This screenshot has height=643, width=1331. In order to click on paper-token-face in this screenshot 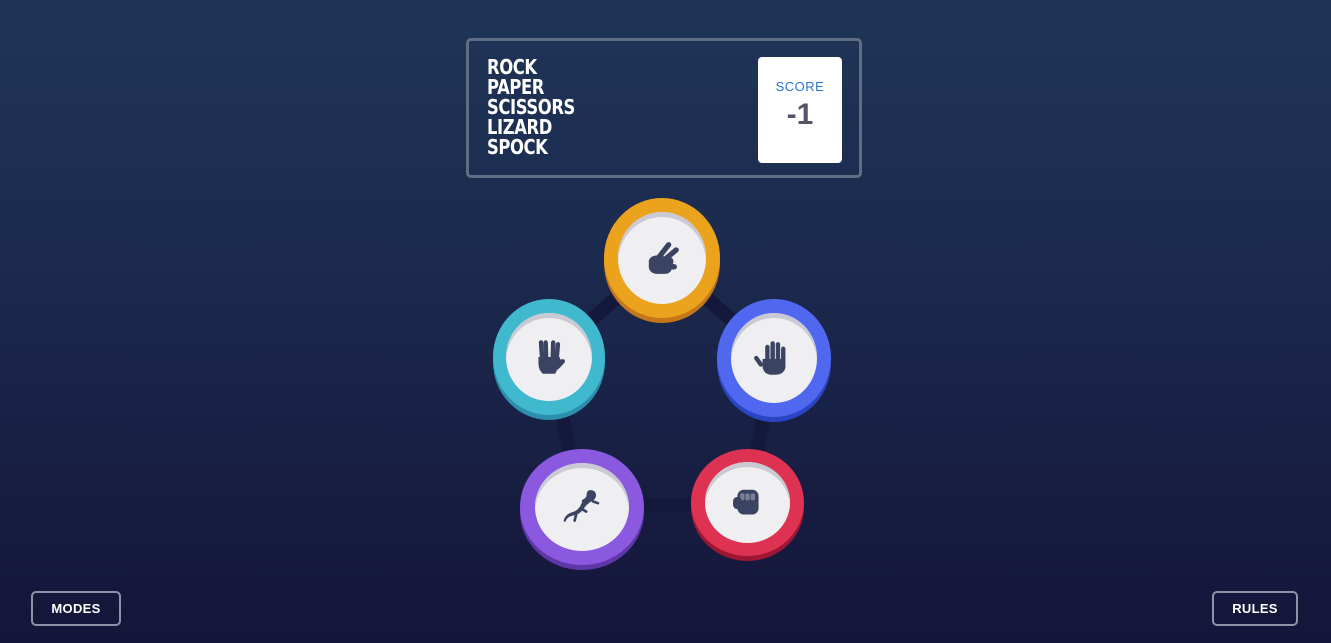, I will do `click(774, 358)`.